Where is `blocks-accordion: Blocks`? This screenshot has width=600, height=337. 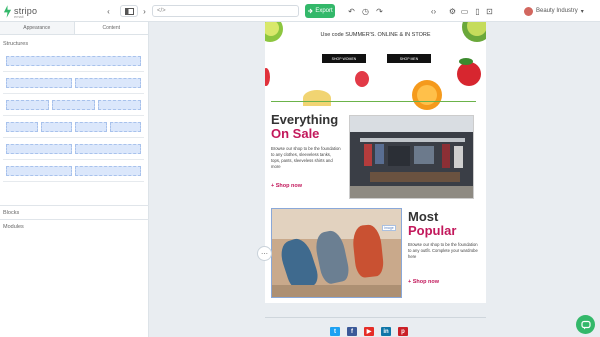
blocks-accordion: Blocks is located at coordinates (74, 212).